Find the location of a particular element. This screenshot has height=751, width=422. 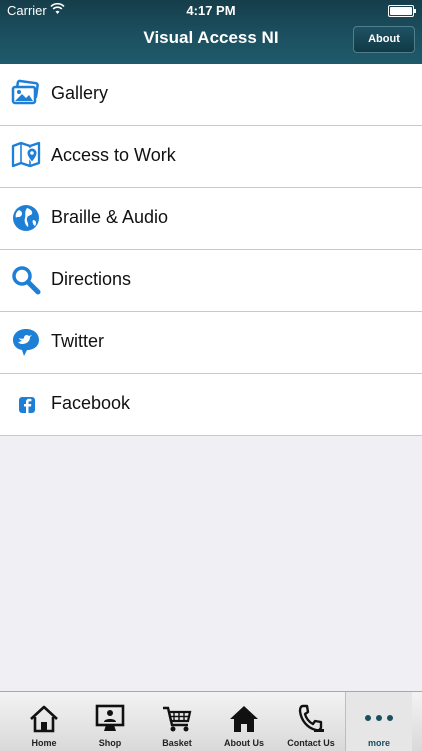

about-button: About is located at coordinates (384, 39).